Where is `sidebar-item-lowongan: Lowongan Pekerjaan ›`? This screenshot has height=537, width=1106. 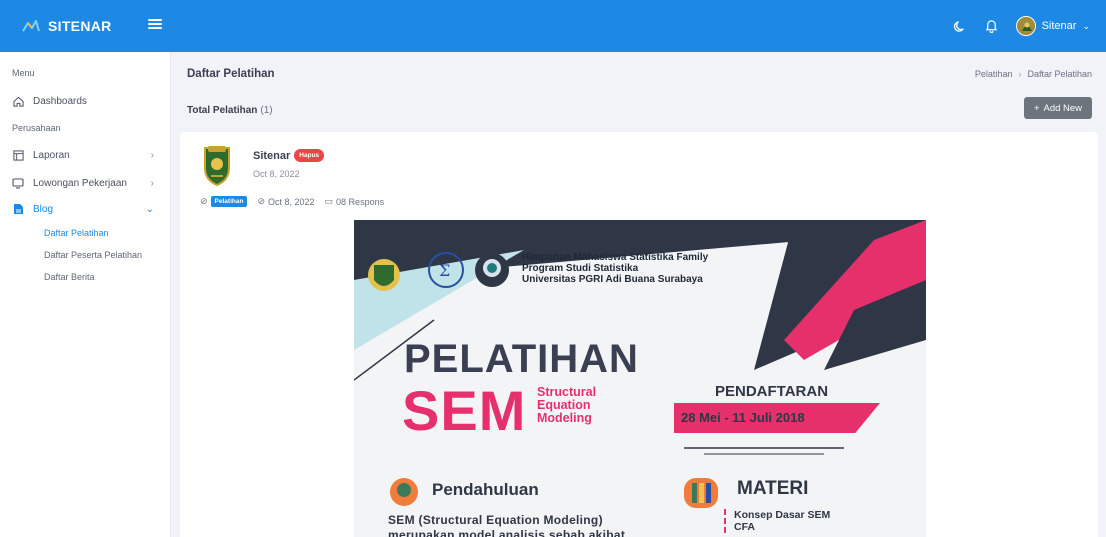 sidebar-item-lowongan: Lowongan Pekerjaan › is located at coordinates (87, 183).